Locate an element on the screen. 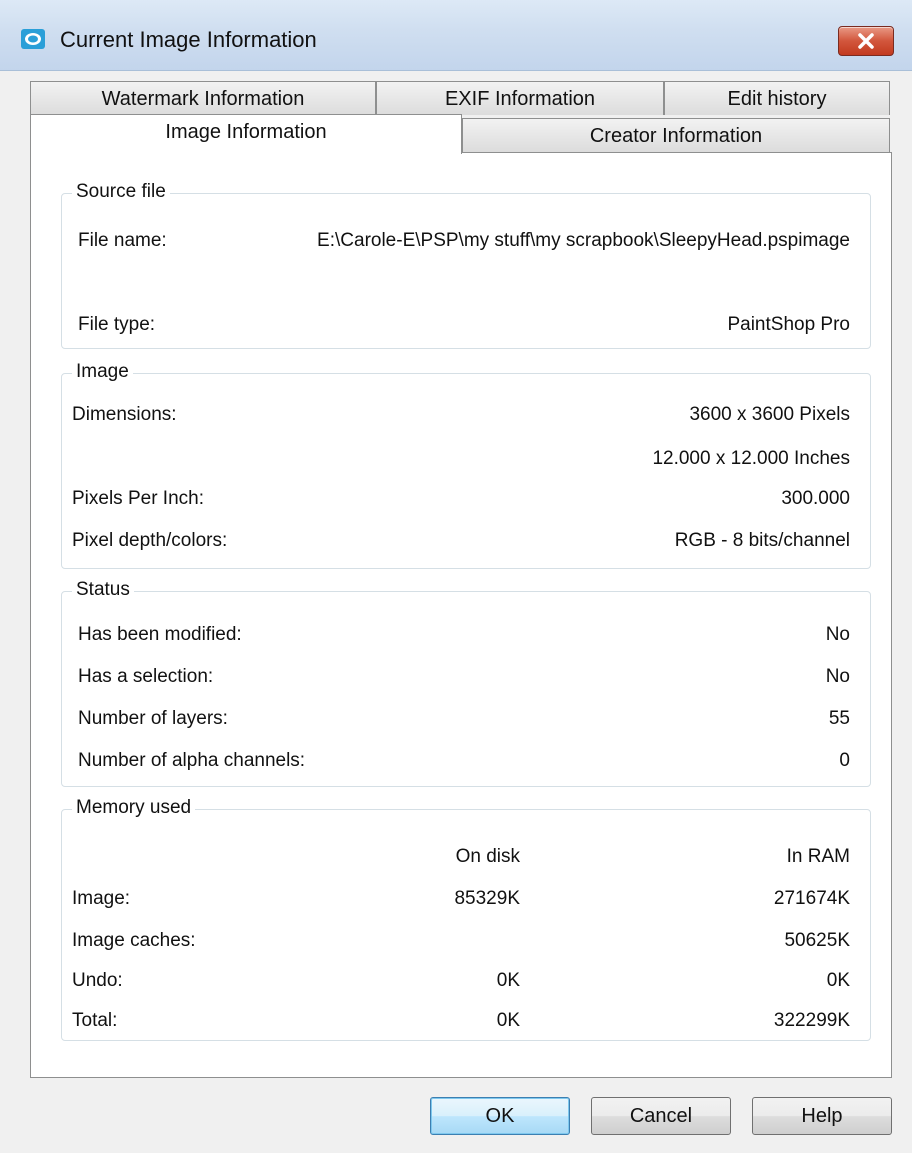  file-name-label: File name: is located at coordinates (122, 240).